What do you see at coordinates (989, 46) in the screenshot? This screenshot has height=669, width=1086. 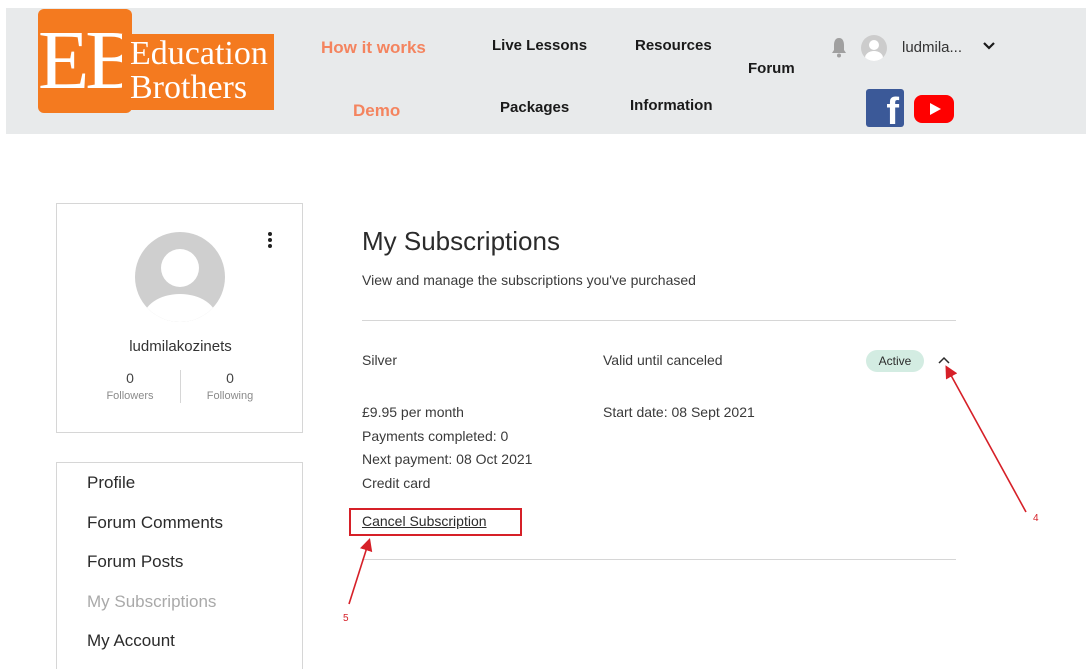 I see `chevron-down-icon` at bounding box center [989, 46].